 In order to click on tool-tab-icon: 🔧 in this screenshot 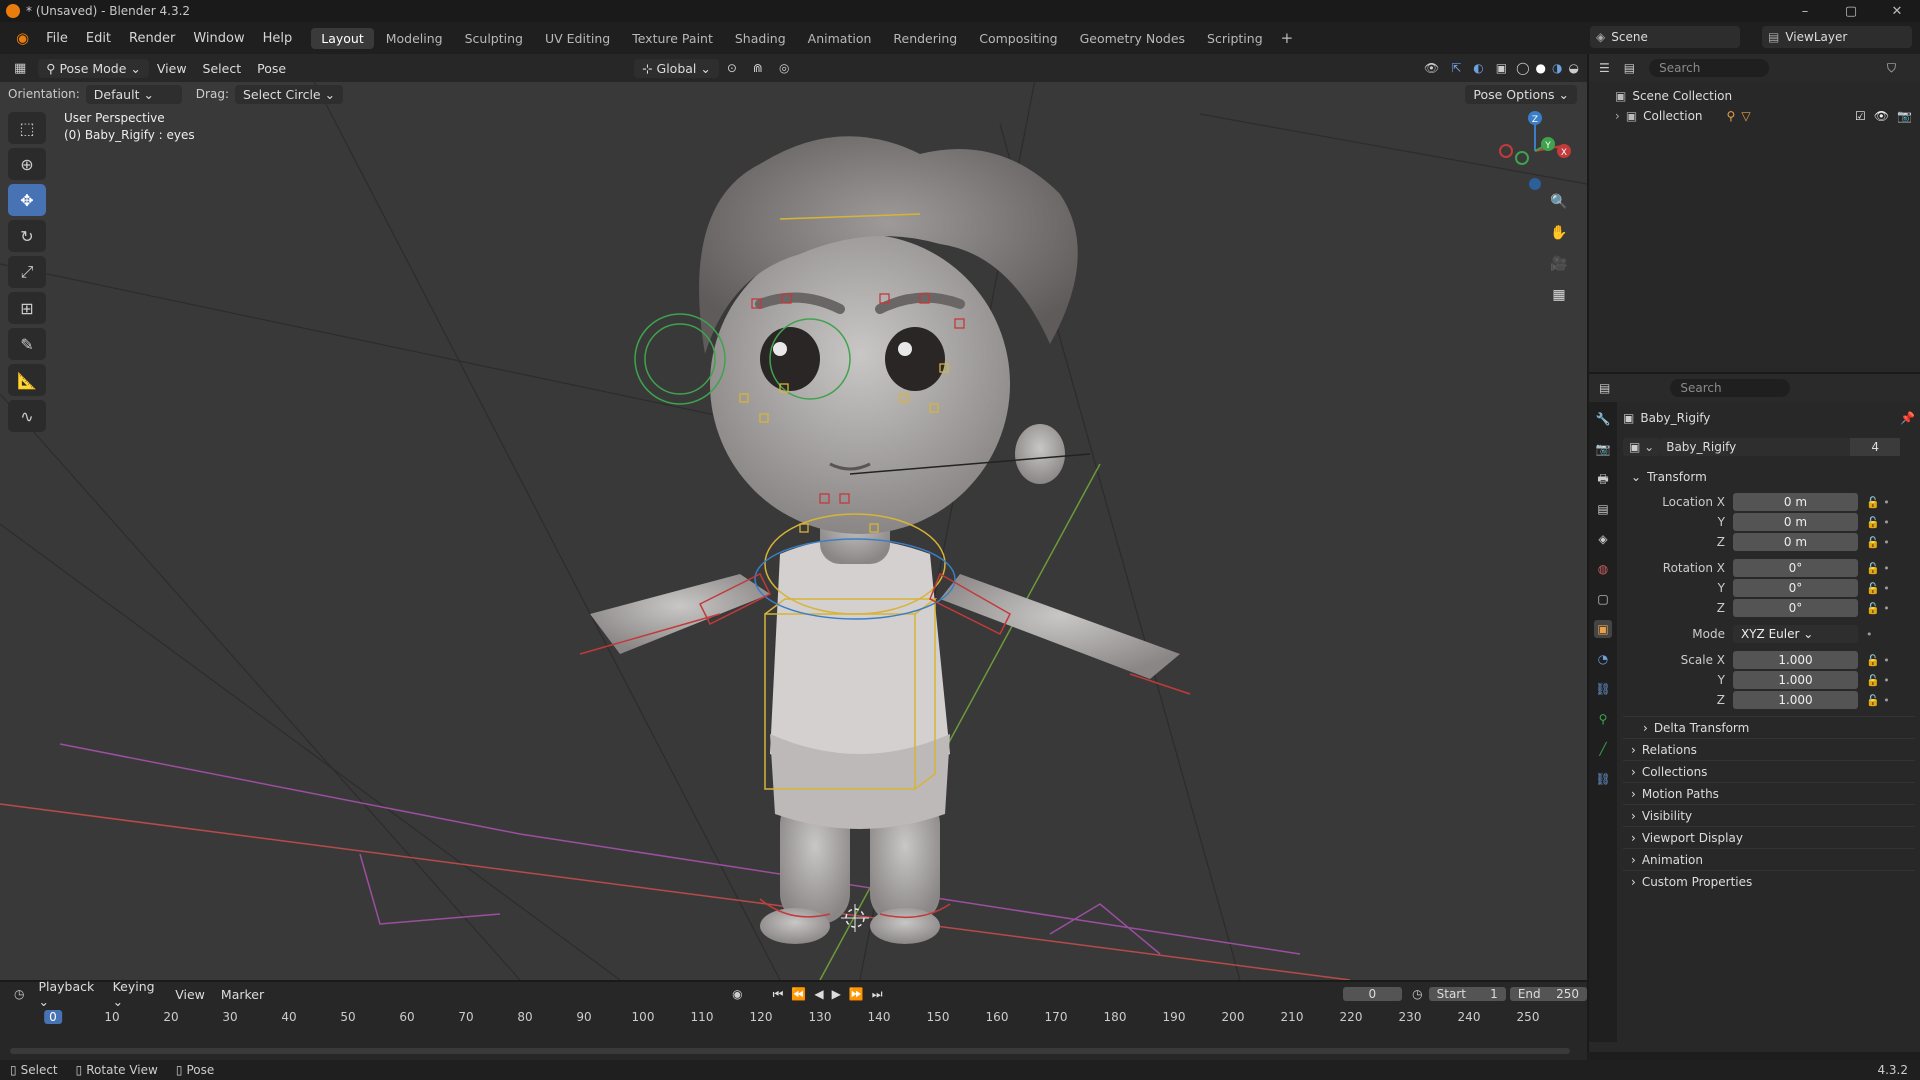, I will do `click(1603, 419)`.